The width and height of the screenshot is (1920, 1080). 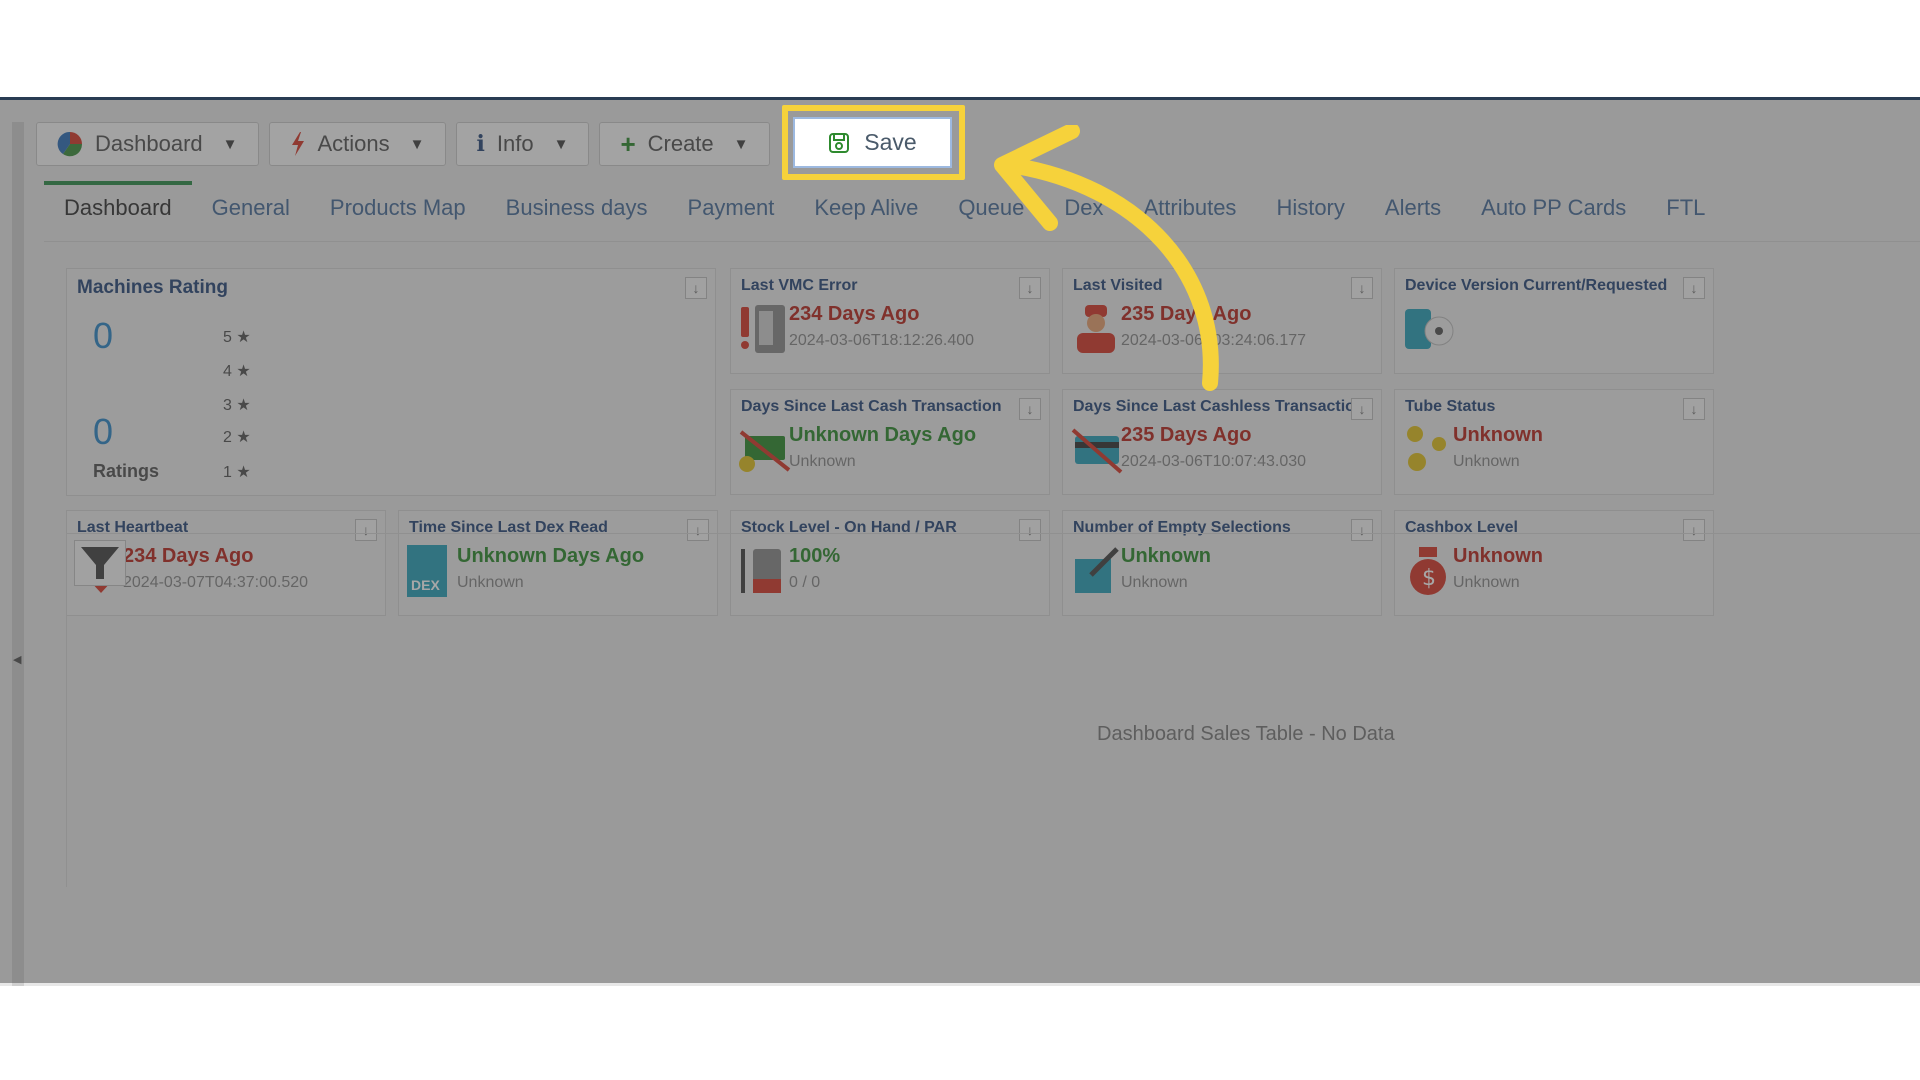 What do you see at coordinates (17, 659) in the screenshot?
I see `collapse-arrow-icon: ◀` at bounding box center [17, 659].